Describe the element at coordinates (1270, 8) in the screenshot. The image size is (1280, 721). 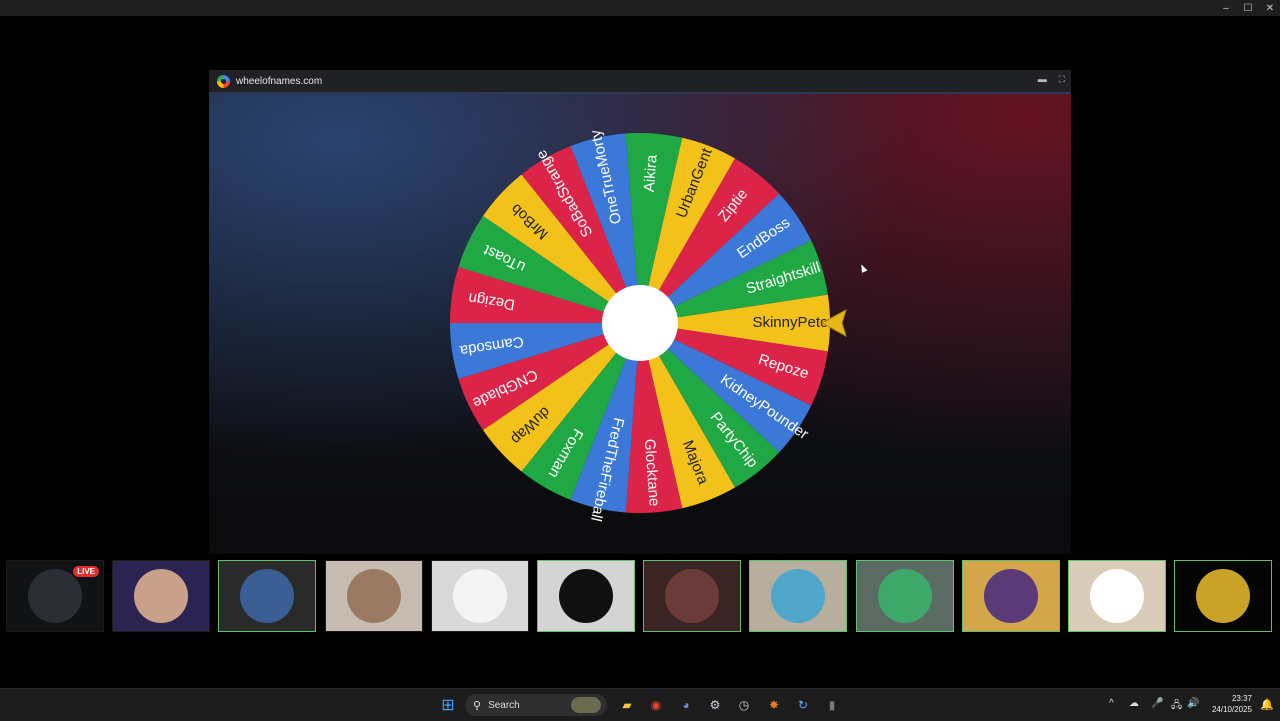
I see `close-icon: ✕` at that location.